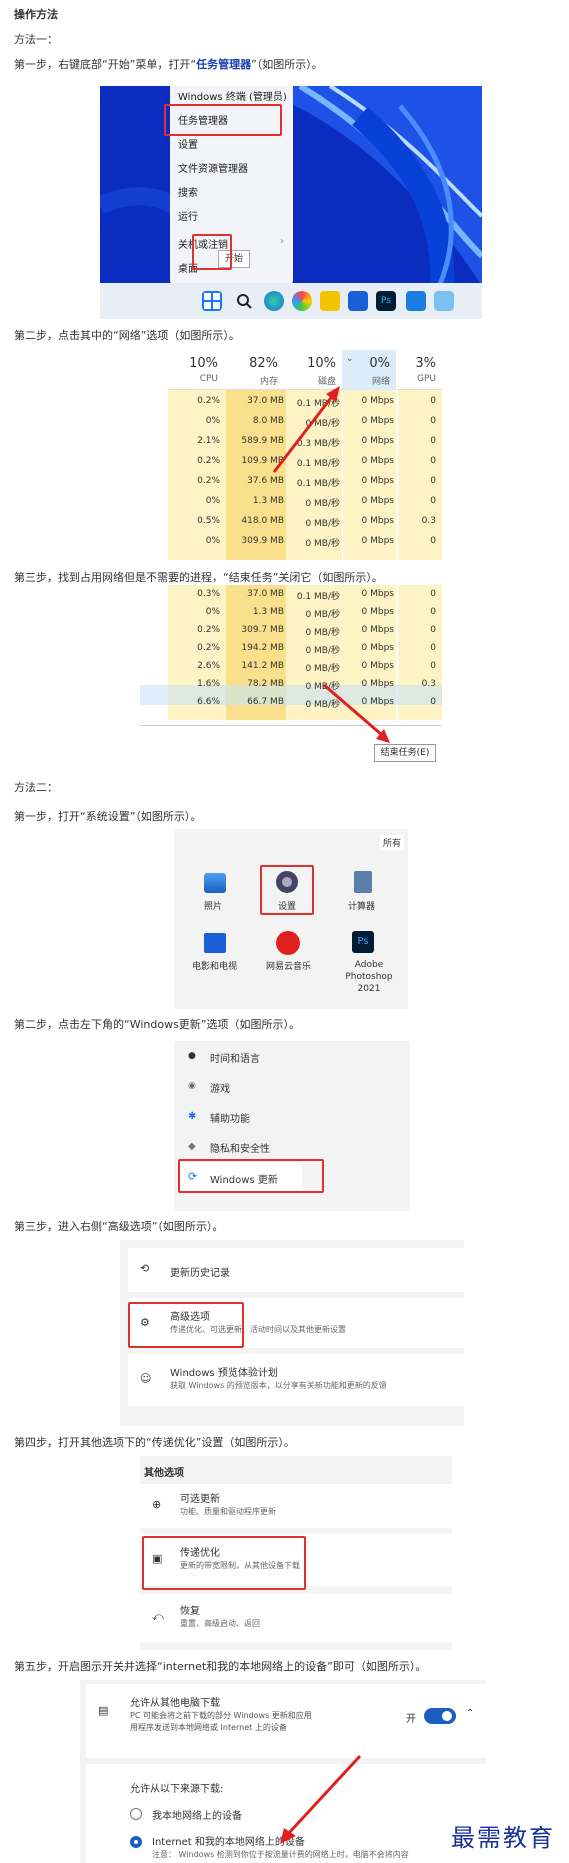  I want to click on table-cell: 2.1%, so click(208, 441).